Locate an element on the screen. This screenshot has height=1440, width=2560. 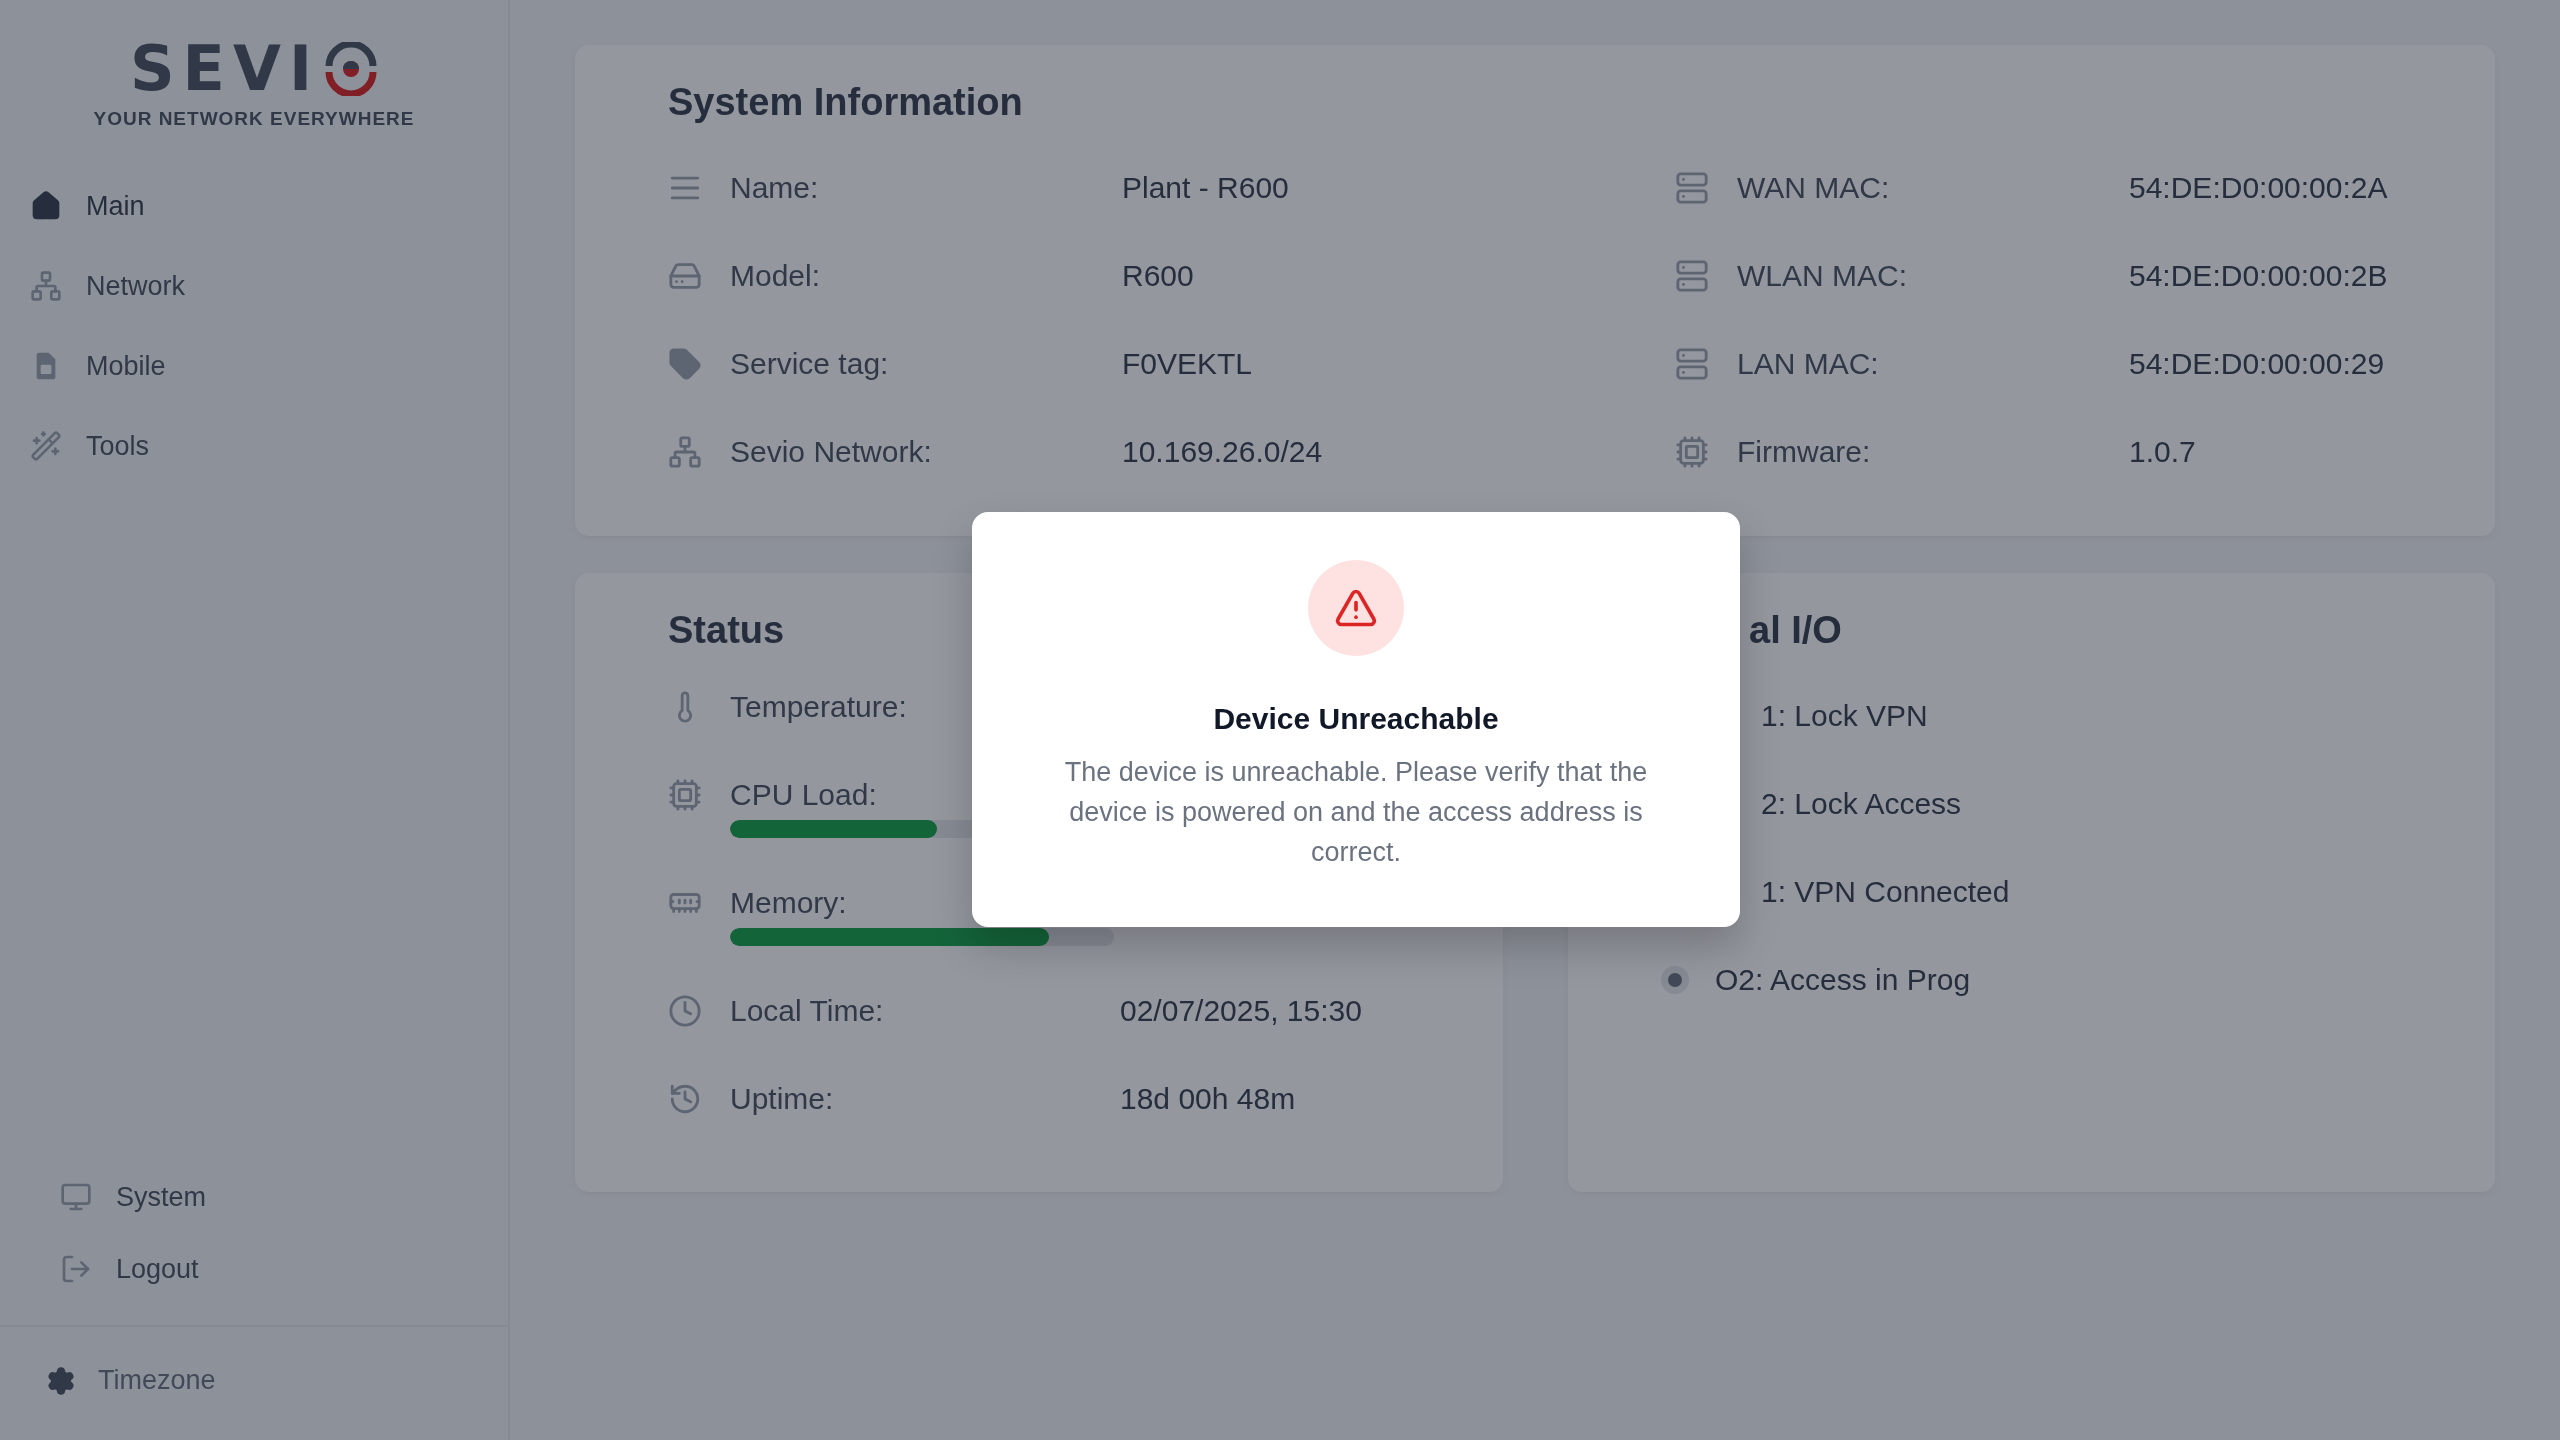
field-value: 18d 00h 48m is located at coordinates (1208, 1099).